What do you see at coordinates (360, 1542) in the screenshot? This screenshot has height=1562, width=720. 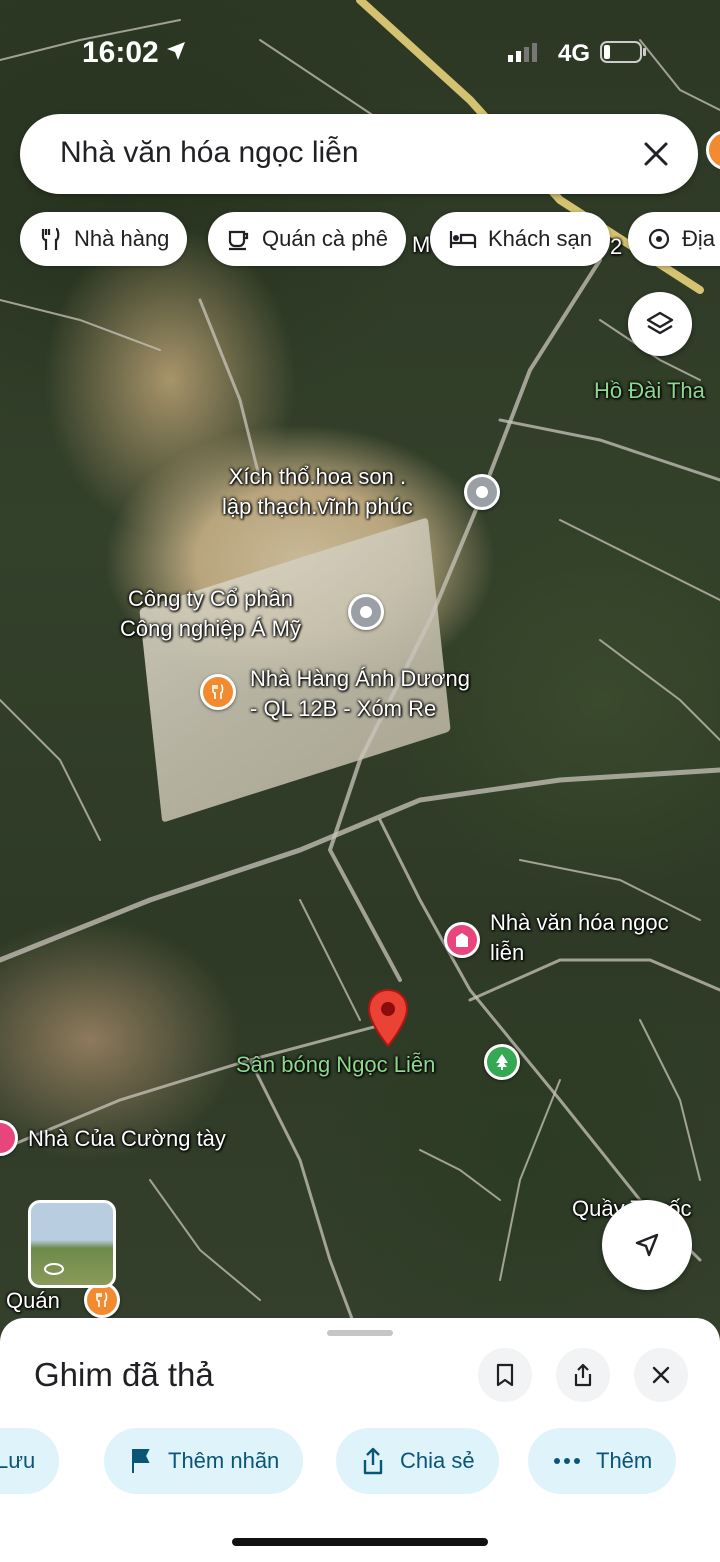 I see `home-indicator` at bounding box center [360, 1542].